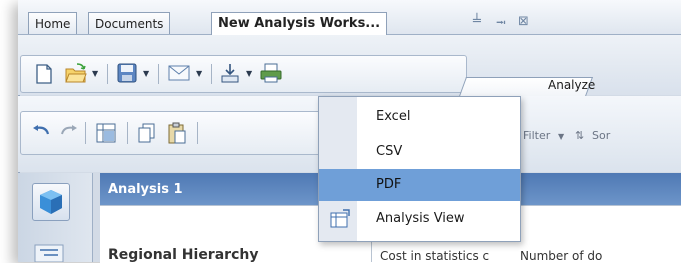 Image resolution: width=681 pixels, height=263 pixels. Describe the element at coordinates (523, 21) in the screenshot. I see `close-icon: ⊠` at that location.